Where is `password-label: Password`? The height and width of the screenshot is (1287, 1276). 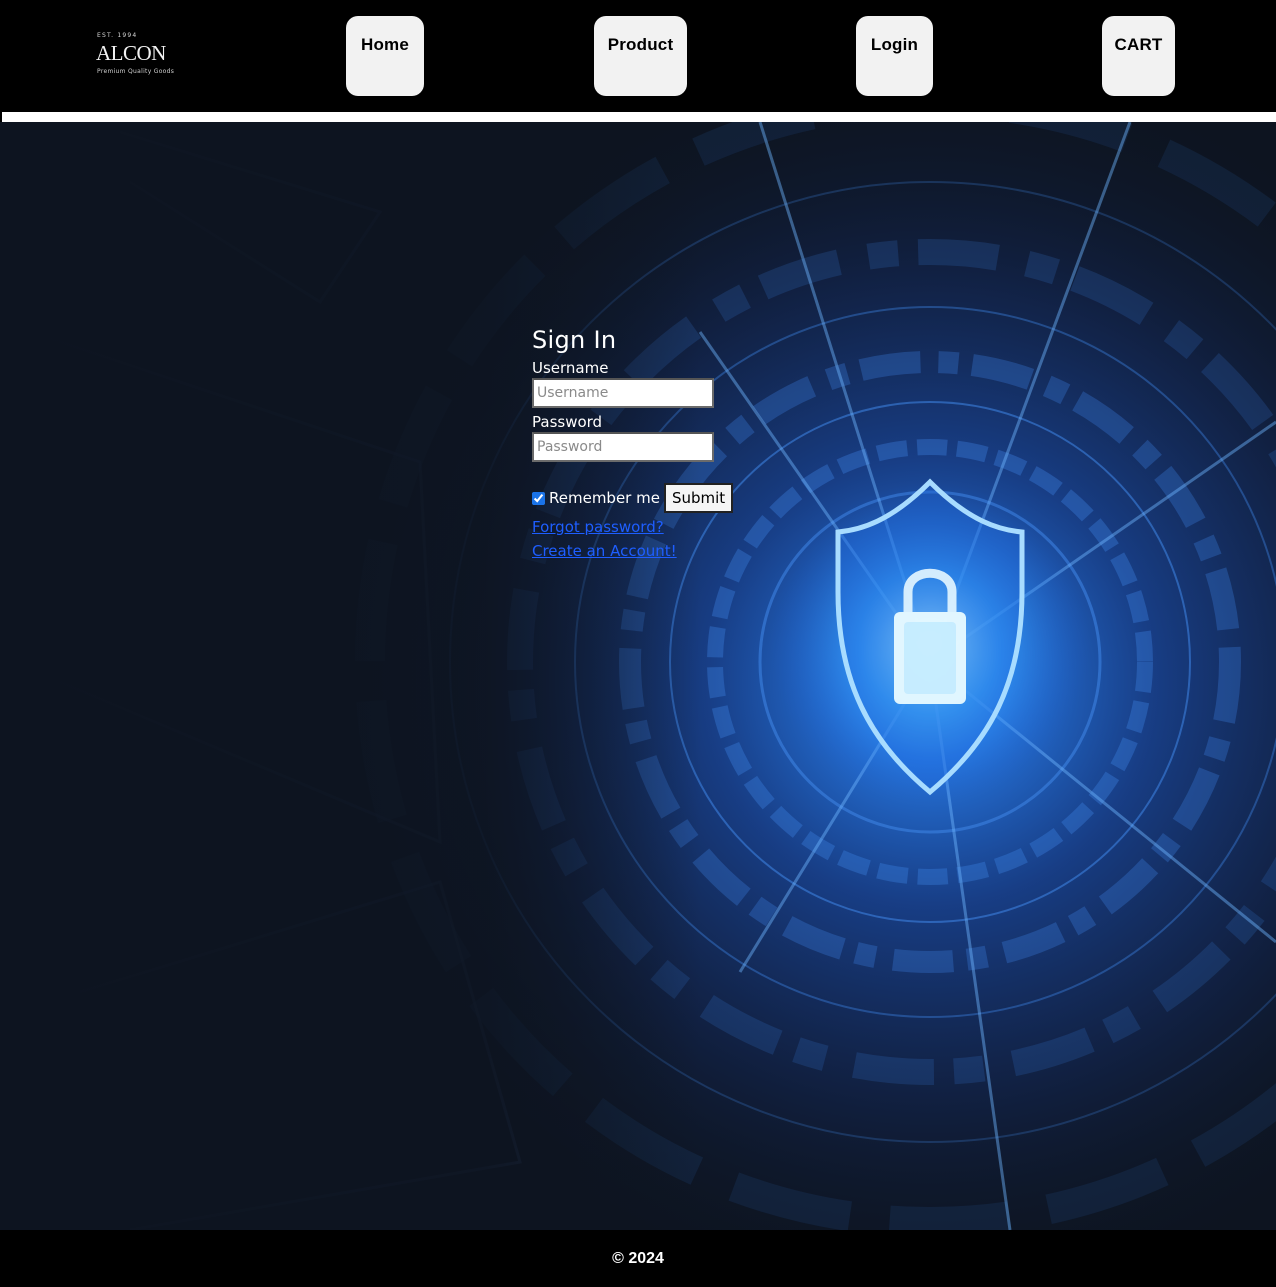
password-label: Password is located at coordinates (567, 422).